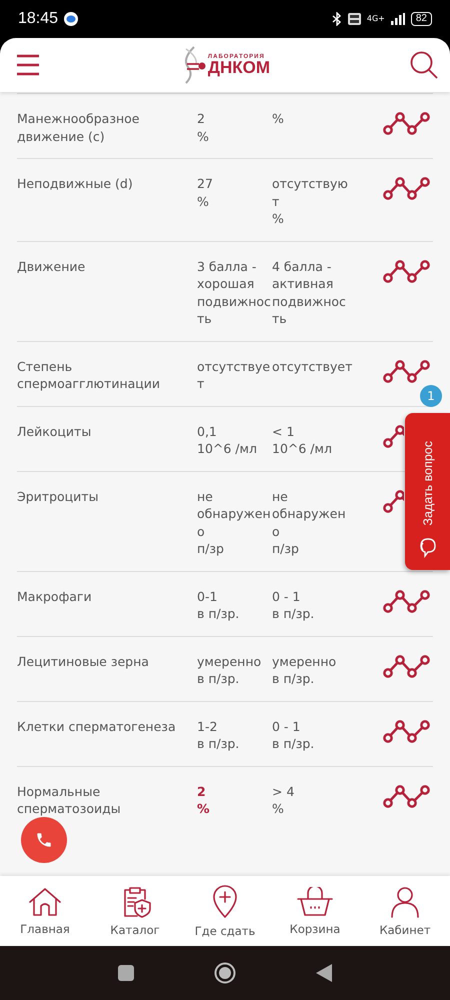 The height and width of the screenshot is (1000, 450). What do you see at coordinates (427, 548) in the screenshot?
I see `chat-bubbles-icon` at bounding box center [427, 548].